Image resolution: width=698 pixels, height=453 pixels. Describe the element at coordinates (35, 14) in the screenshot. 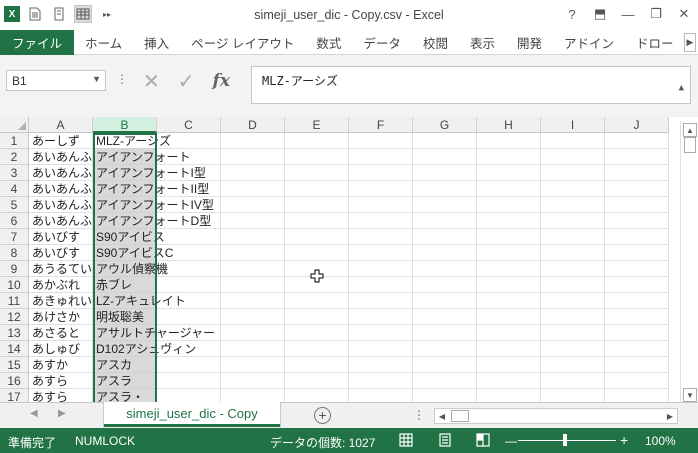

I see `new-document-icon` at that location.